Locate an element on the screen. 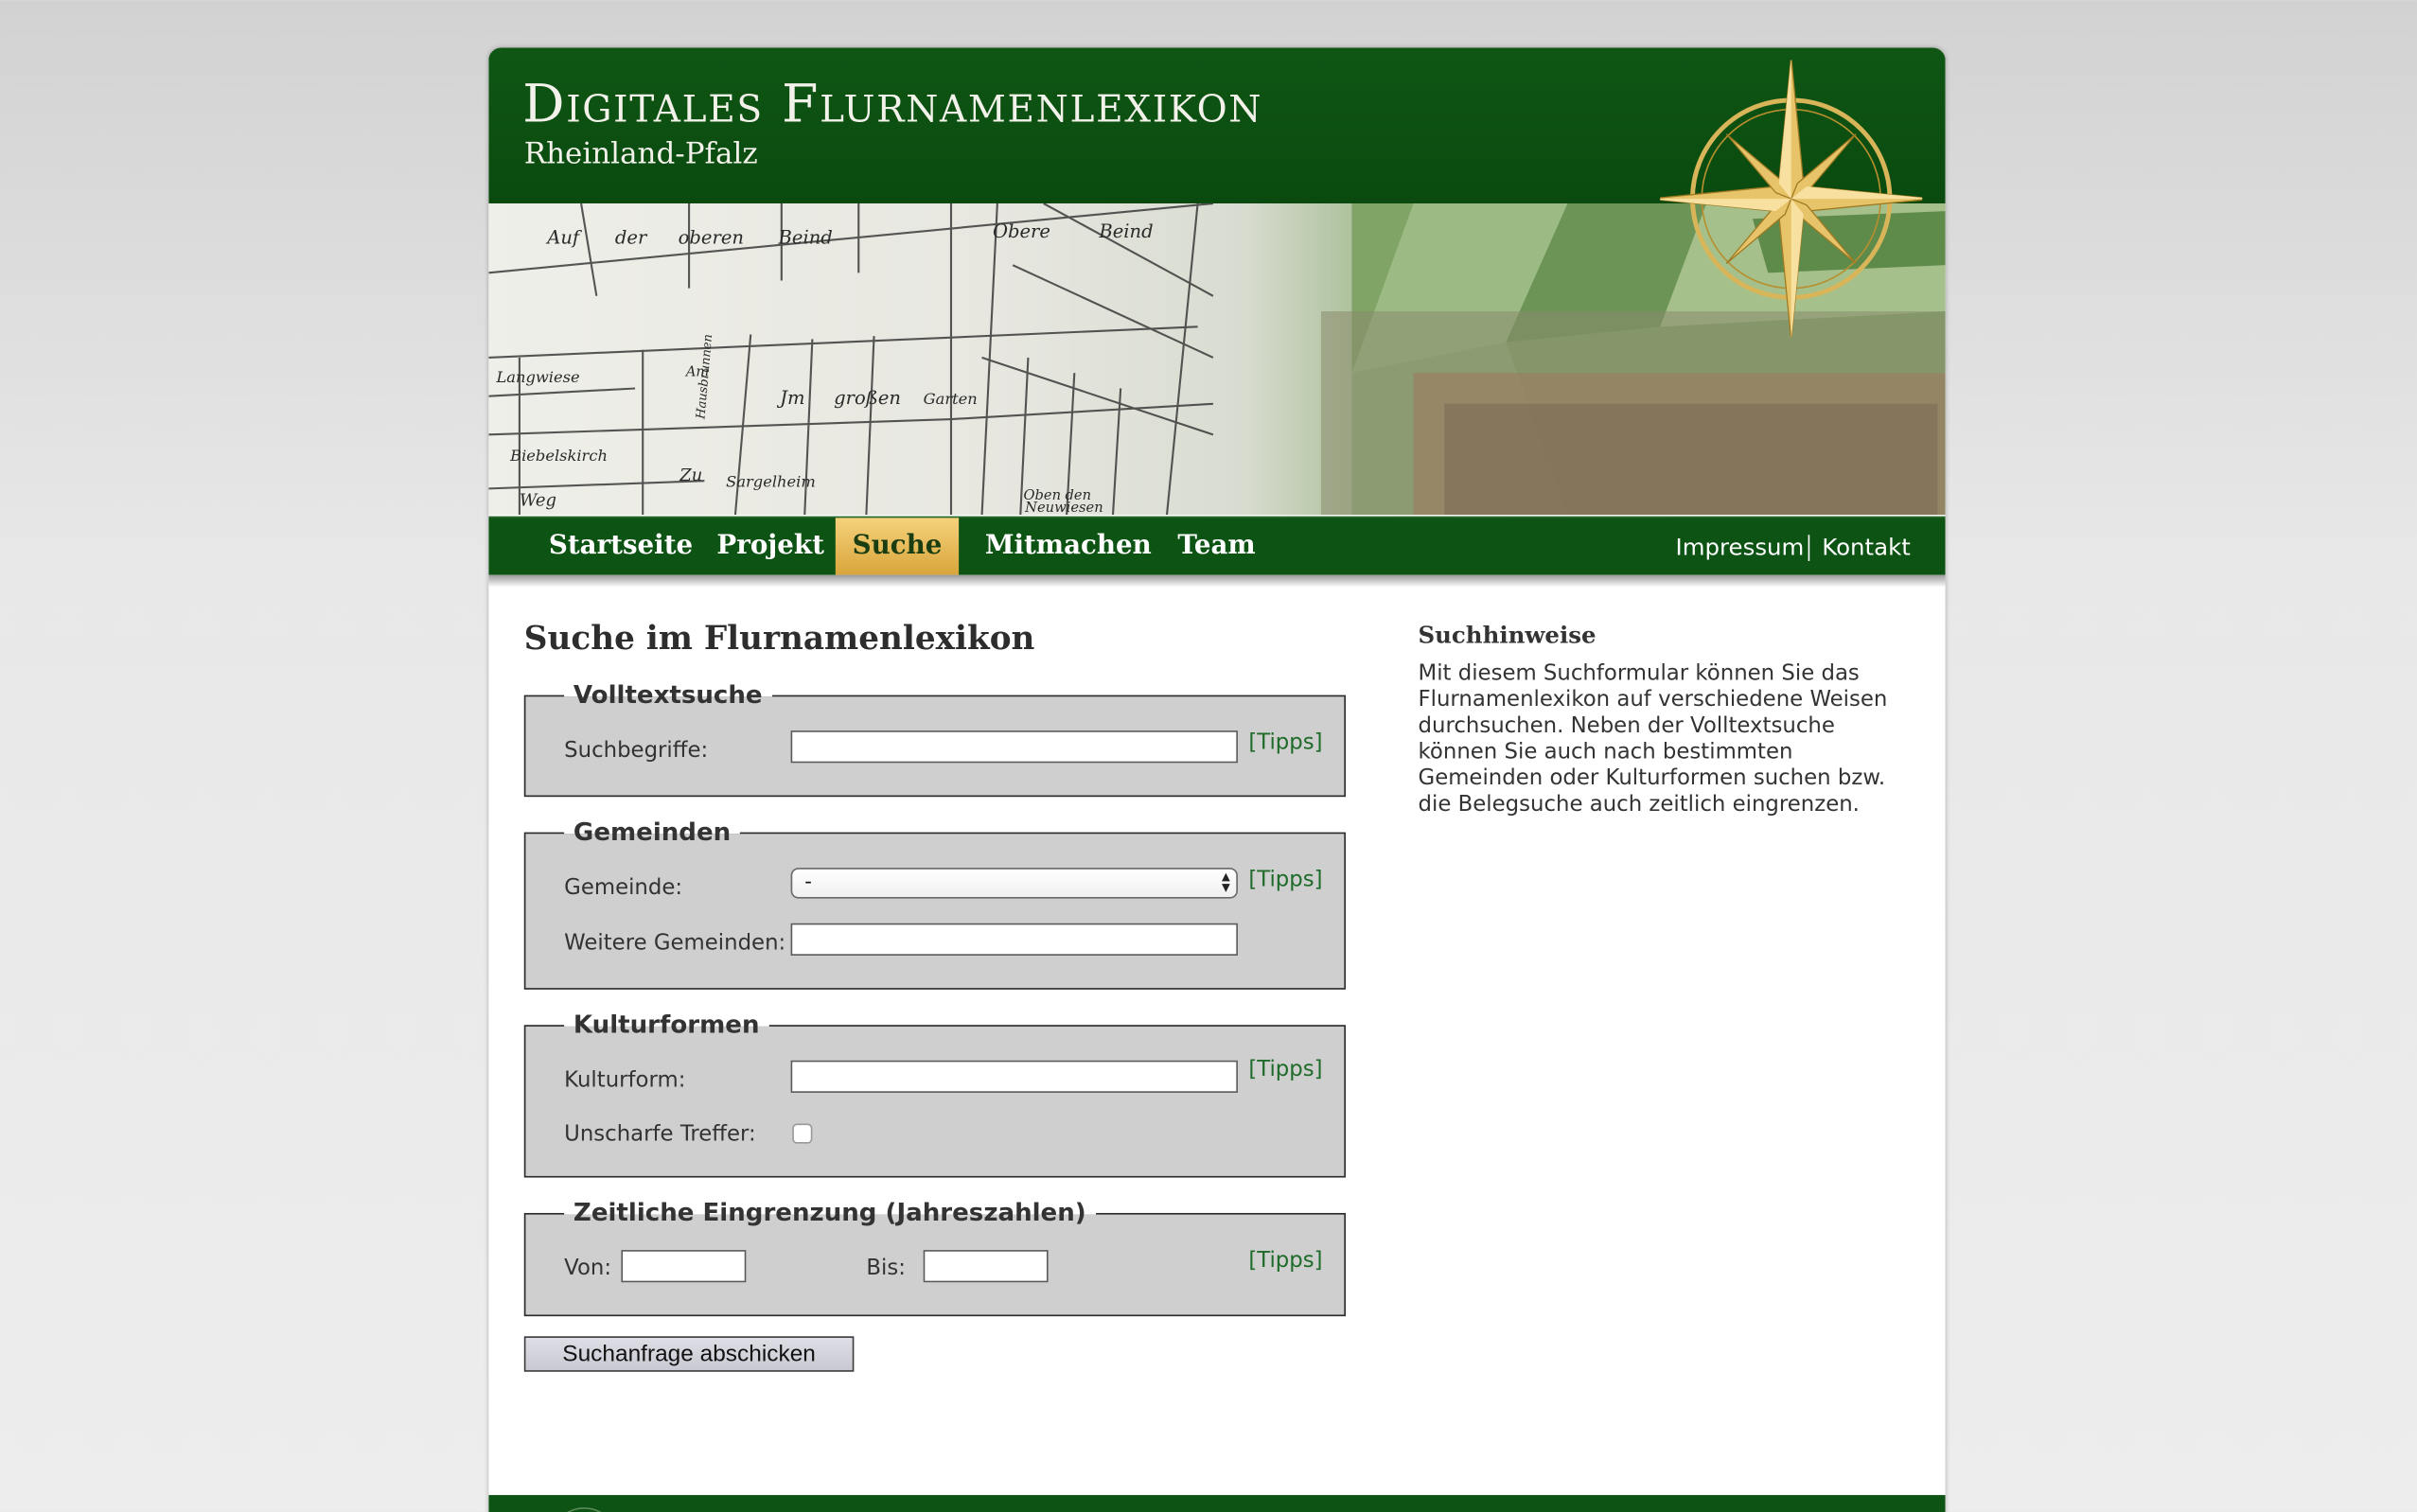  von-input is located at coordinates (684, 1266).